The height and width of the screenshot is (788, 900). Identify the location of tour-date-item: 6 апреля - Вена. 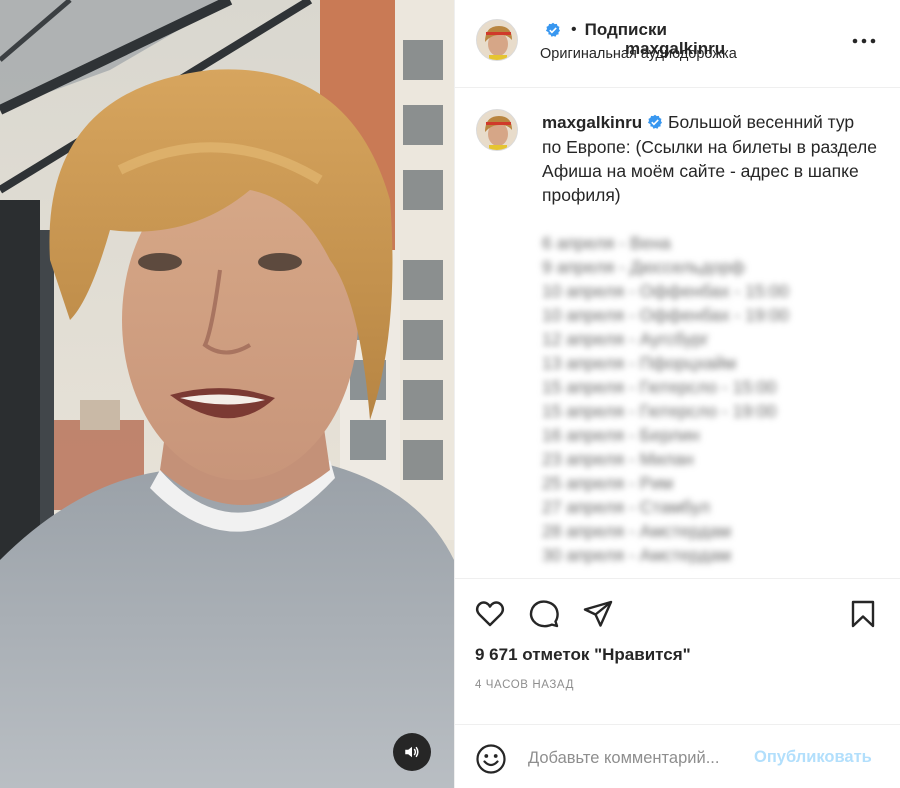
(606, 243).